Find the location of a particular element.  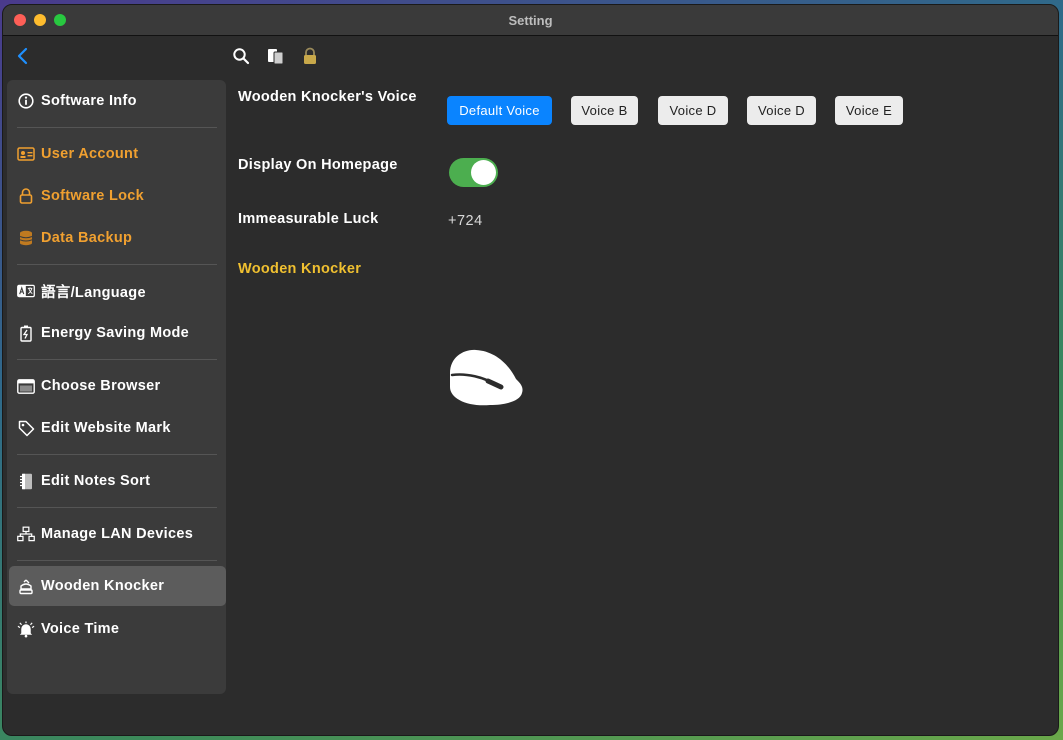

sidebar-item-label: Data Backup is located at coordinates (87, 238).